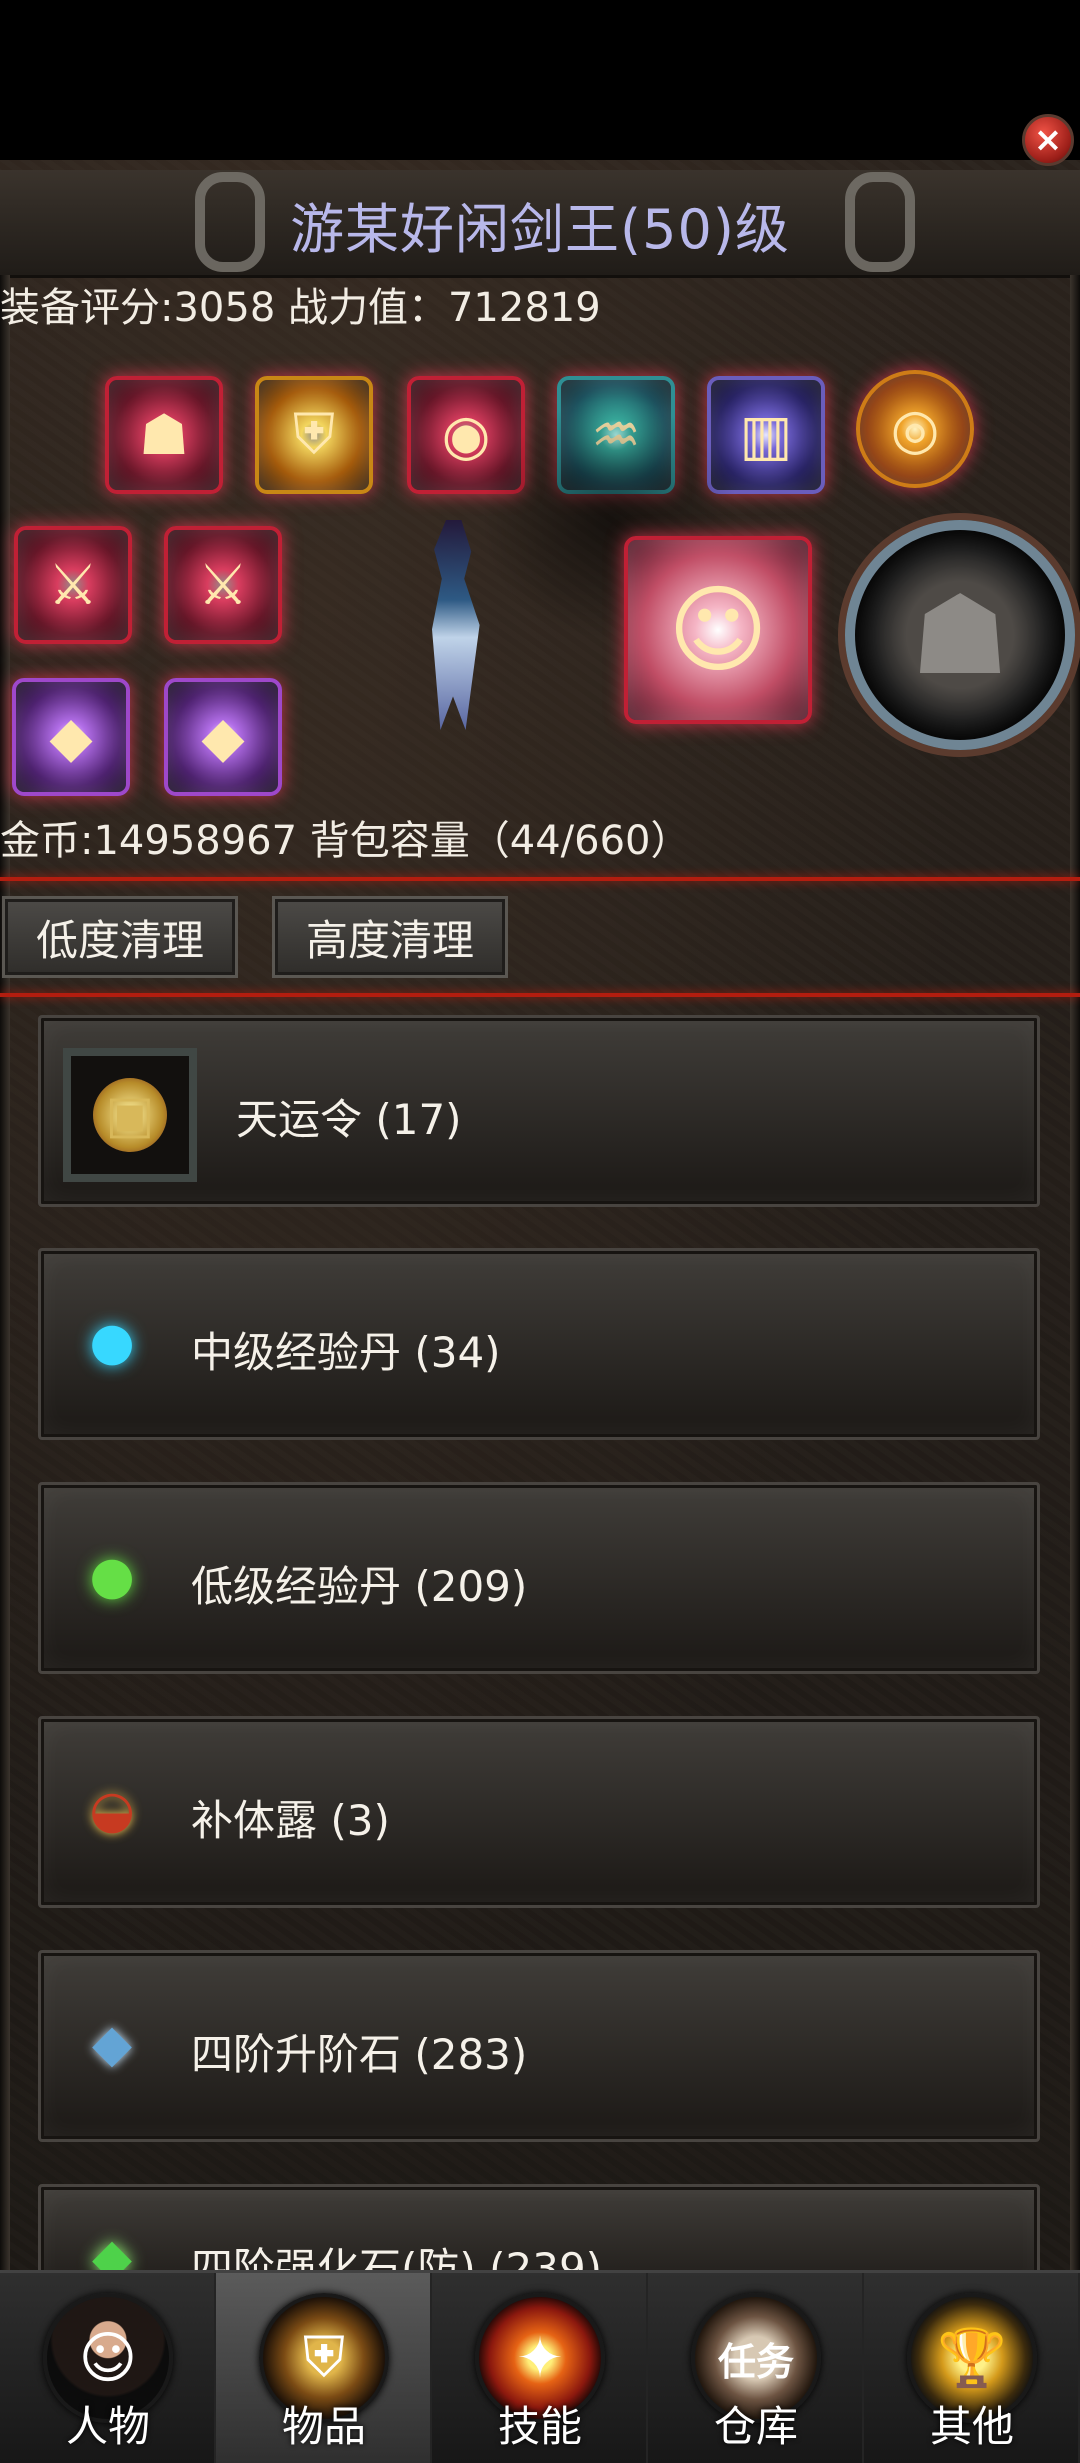 The image size is (1080, 2463). I want to click on equipment-slot-belt-left: ◆, so click(71, 737).